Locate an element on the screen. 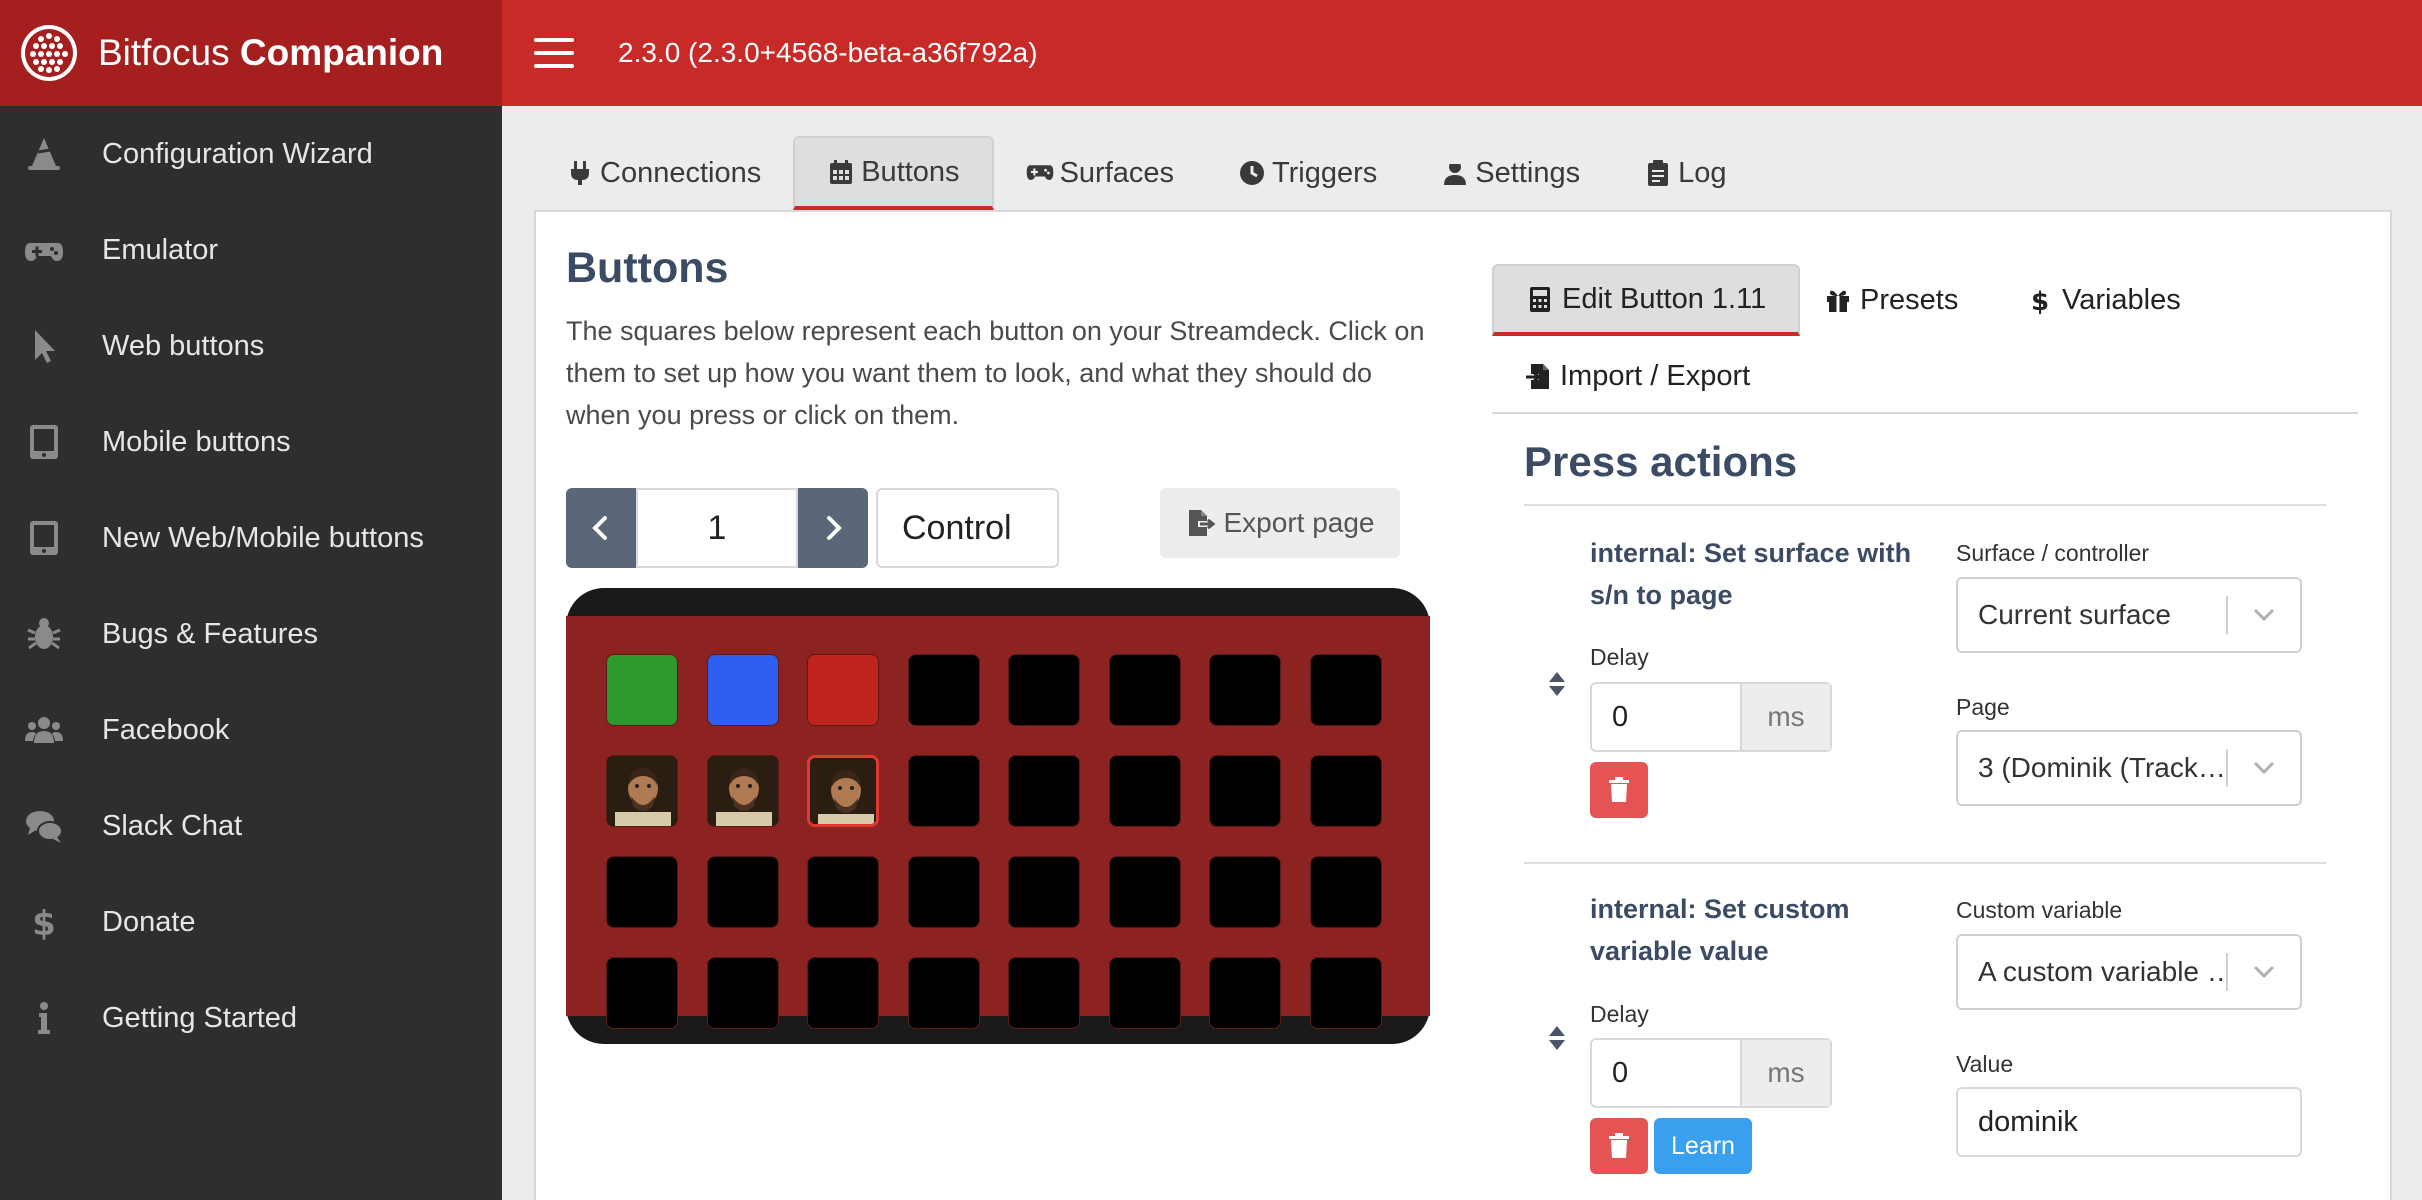 The image size is (2422, 1200). export-page-label: Export page is located at coordinates (1299, 522).